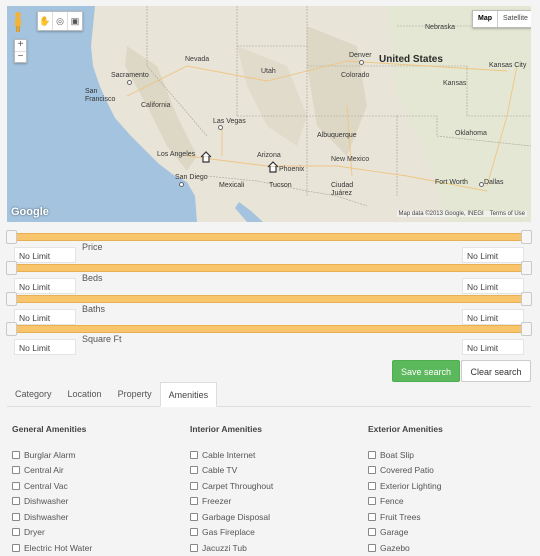  I want to click on baths-min-input: No Limit, so click(45, 317).